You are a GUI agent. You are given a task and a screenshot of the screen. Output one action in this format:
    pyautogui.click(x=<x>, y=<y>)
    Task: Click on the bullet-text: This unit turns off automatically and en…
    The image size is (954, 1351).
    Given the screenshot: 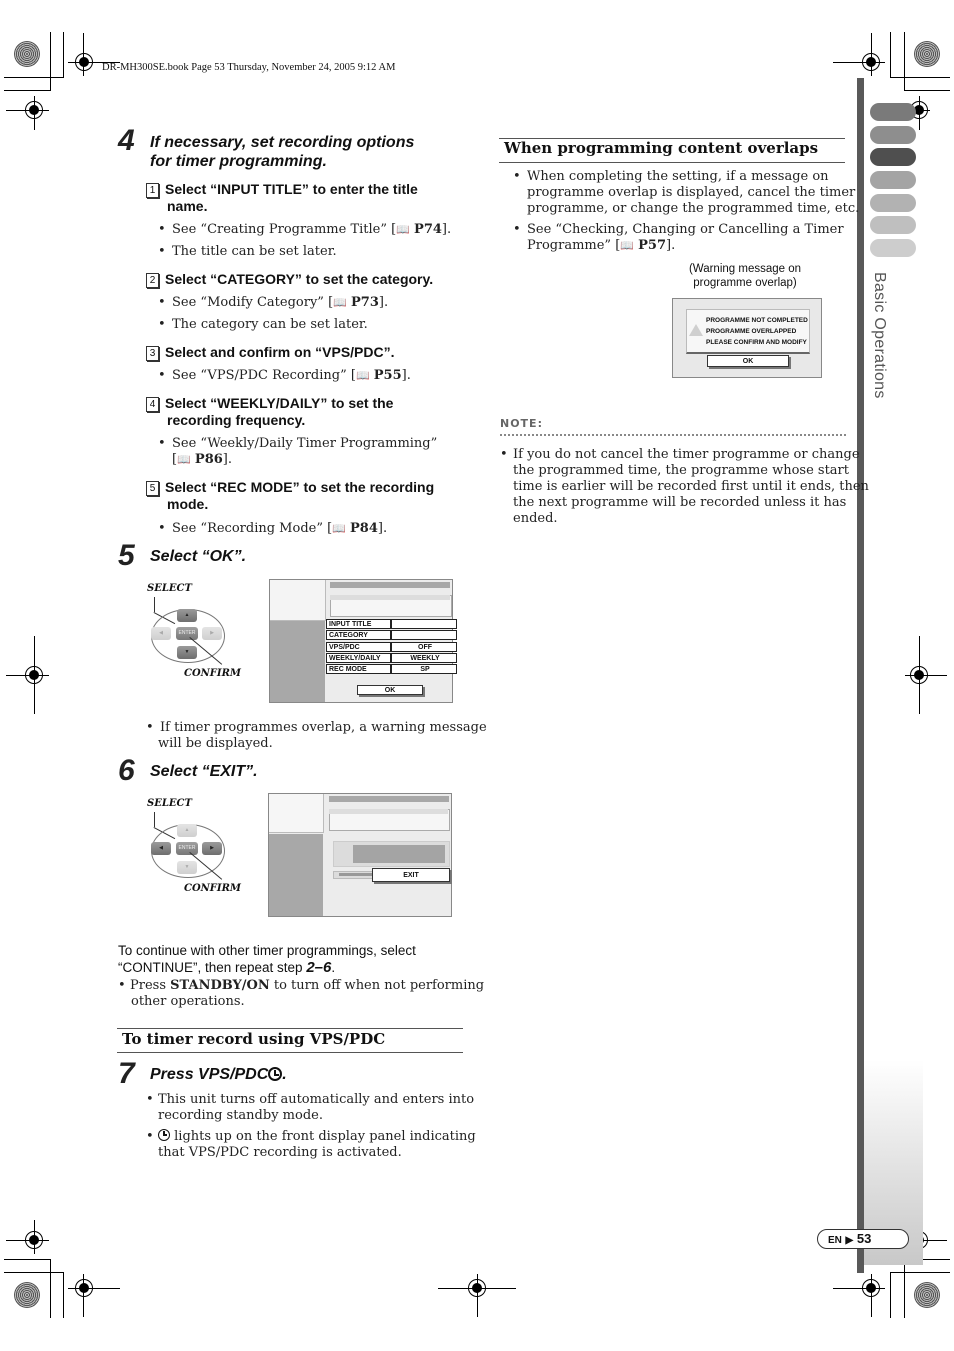 What is the action you would take?
    pyautogui.click(x=316, y=1099)
    